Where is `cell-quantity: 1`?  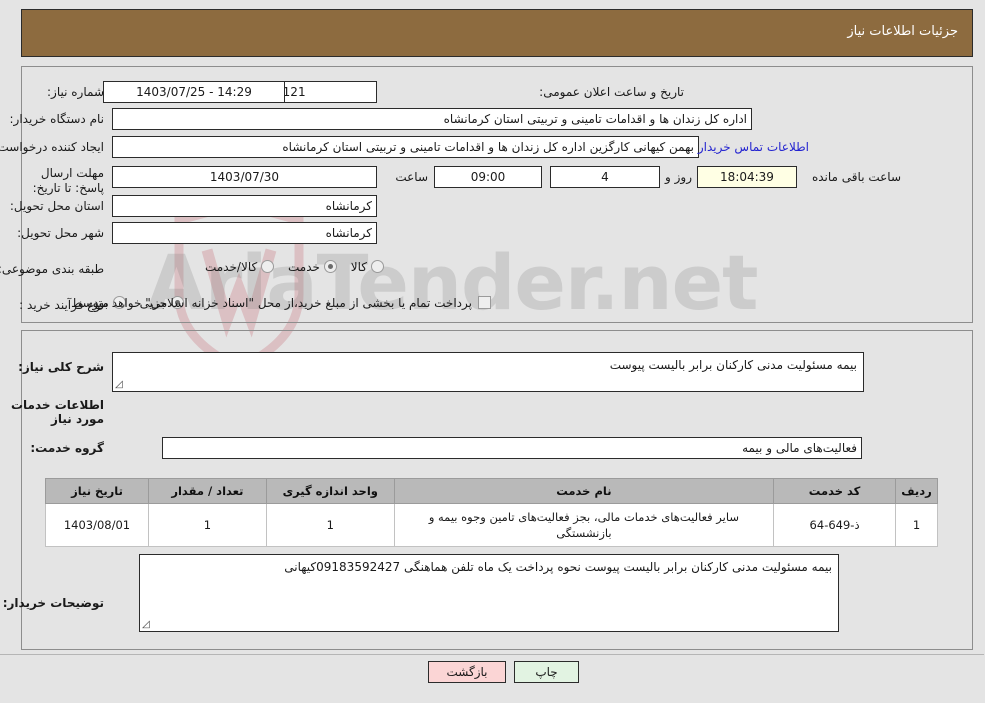
cell-quantity: 1 is located at coordinates (208, 525).